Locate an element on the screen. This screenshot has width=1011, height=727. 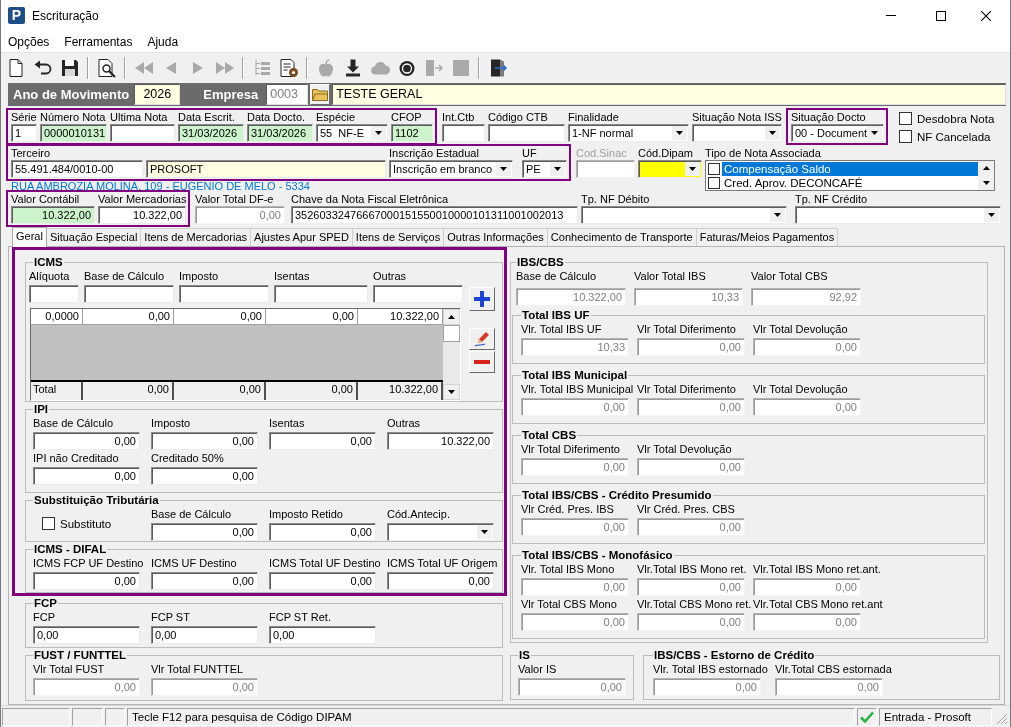
field-label: Vlr Total Devolução is located at coordinates (800, 329).